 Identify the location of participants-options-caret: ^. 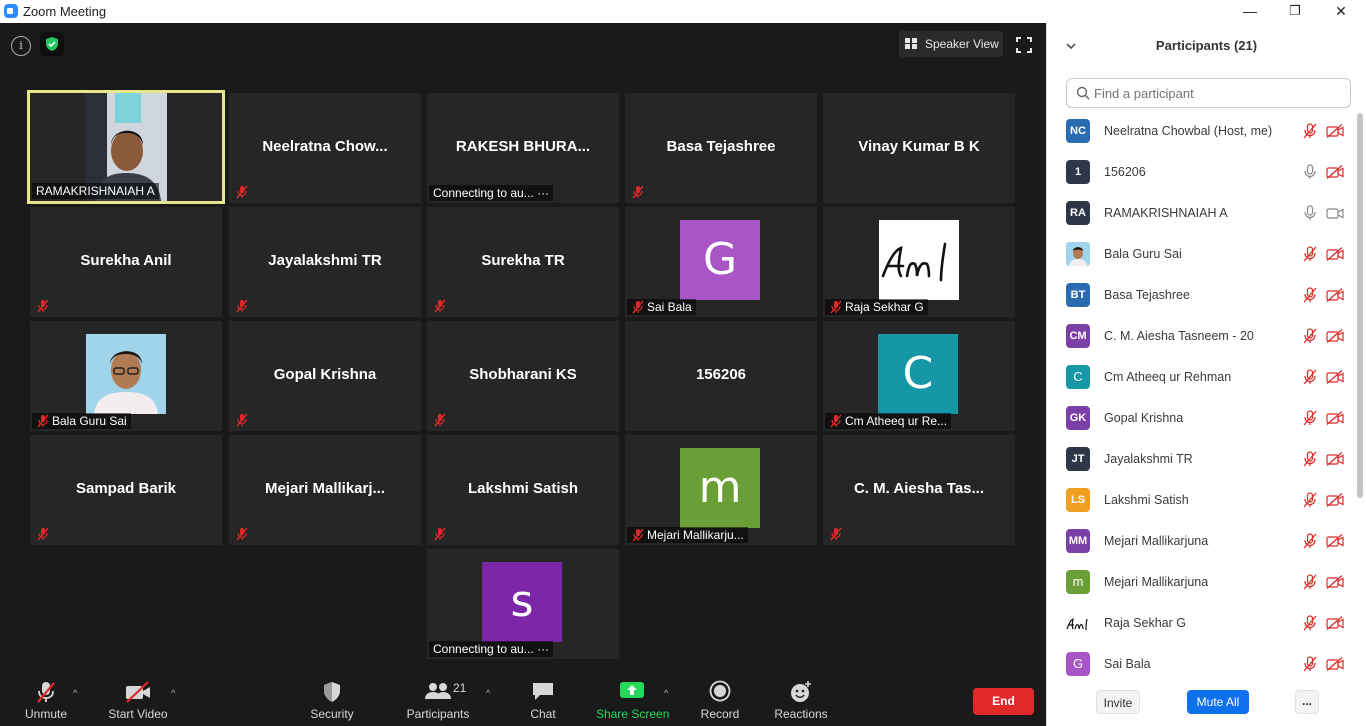
(491, 693).